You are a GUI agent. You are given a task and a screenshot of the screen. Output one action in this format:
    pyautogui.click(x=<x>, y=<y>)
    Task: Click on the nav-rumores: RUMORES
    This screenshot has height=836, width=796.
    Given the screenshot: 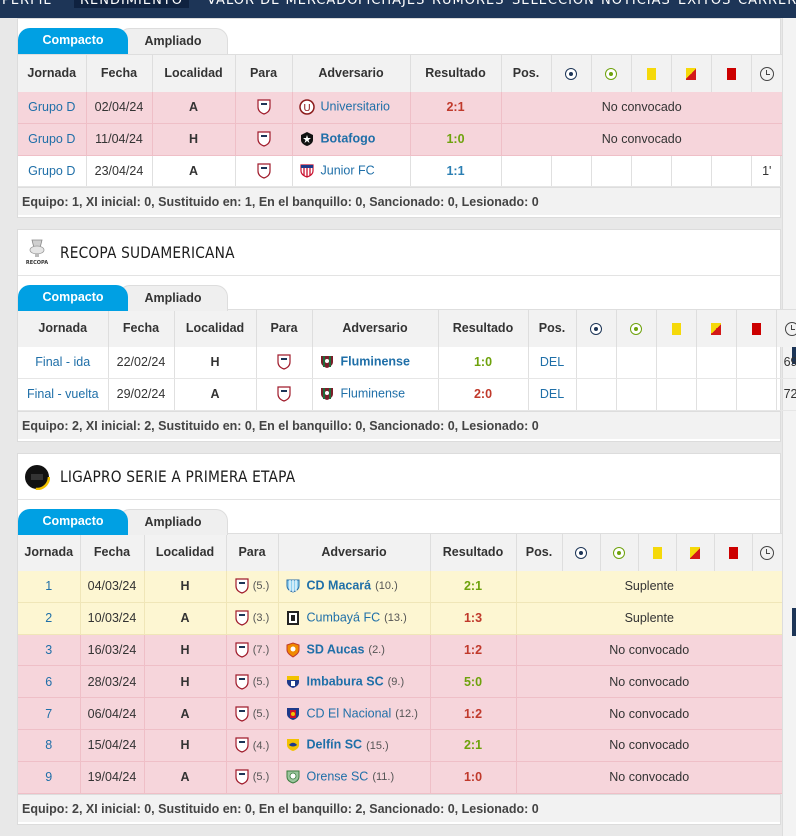 What is the action you would take?
    pyautogui.click(x=468, y=4)
    